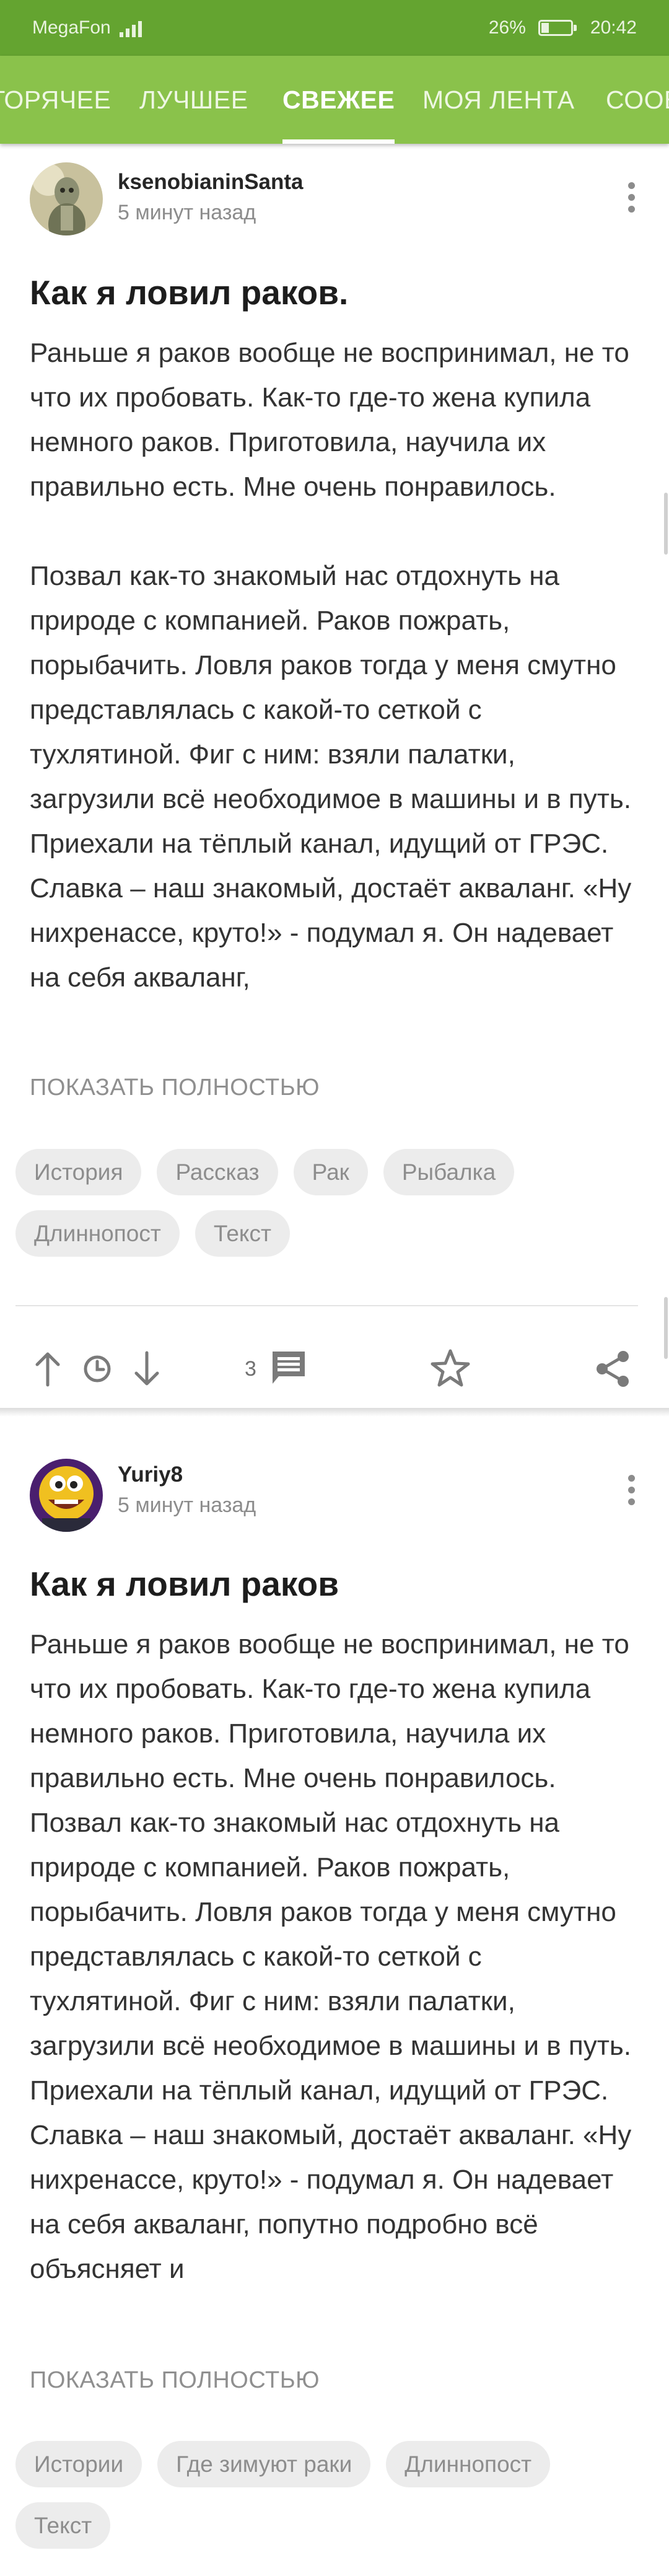  What do you see at coordinates (97, 1369) in the screenshot?
I see `clock-icon` at bounding box center [97, 1369].